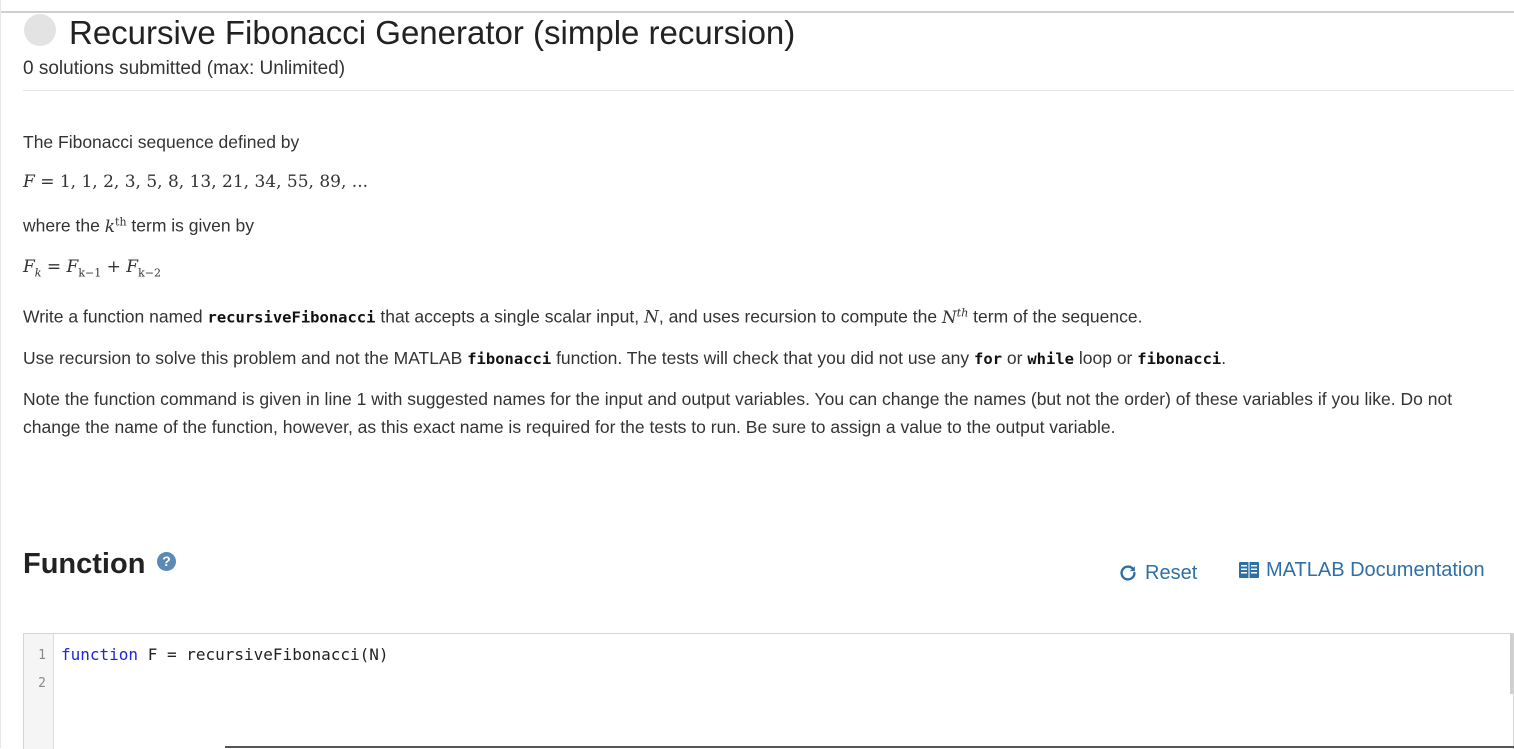  I want to click on rec-eq: =, so click(54, 266).